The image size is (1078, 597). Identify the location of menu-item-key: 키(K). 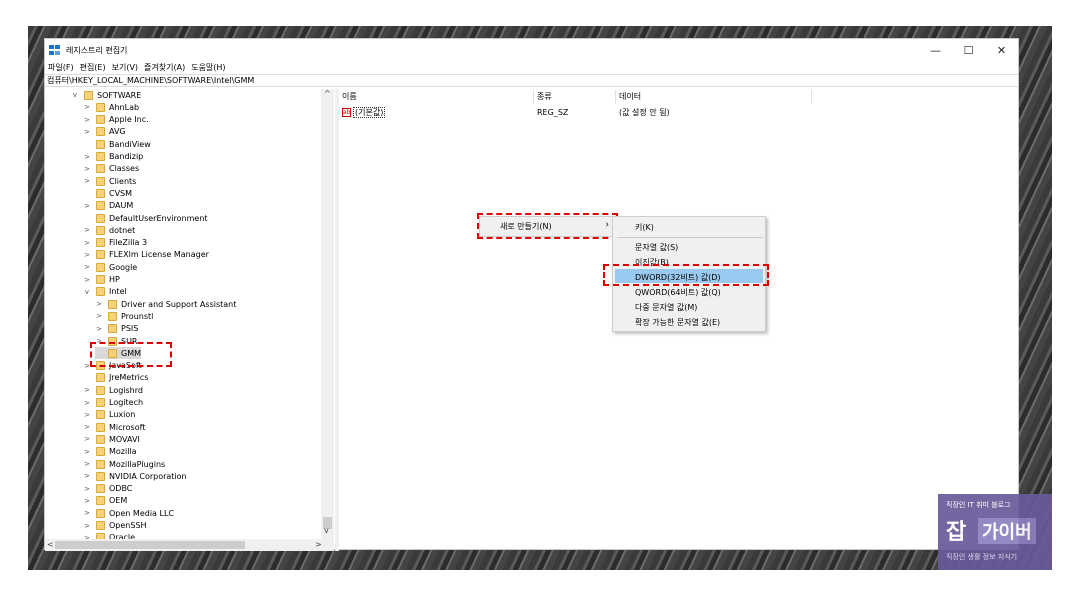
(644, 227).